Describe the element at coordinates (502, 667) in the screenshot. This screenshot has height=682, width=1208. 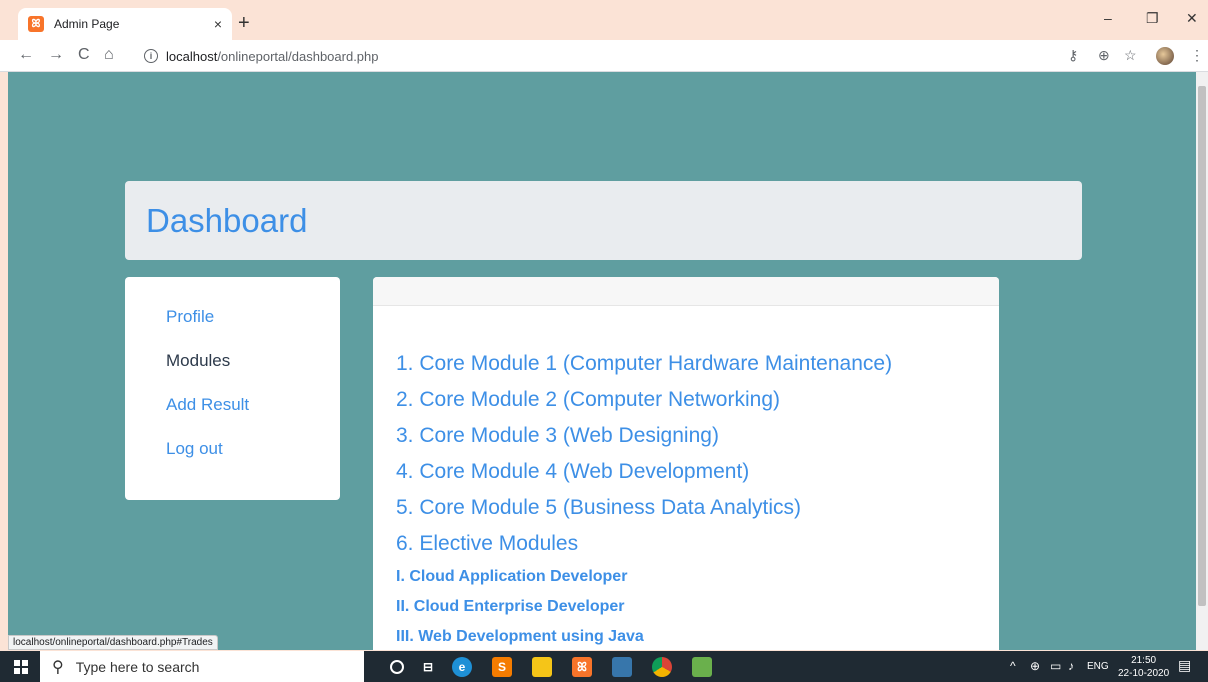
I see `sublime-icon: S` at that location.